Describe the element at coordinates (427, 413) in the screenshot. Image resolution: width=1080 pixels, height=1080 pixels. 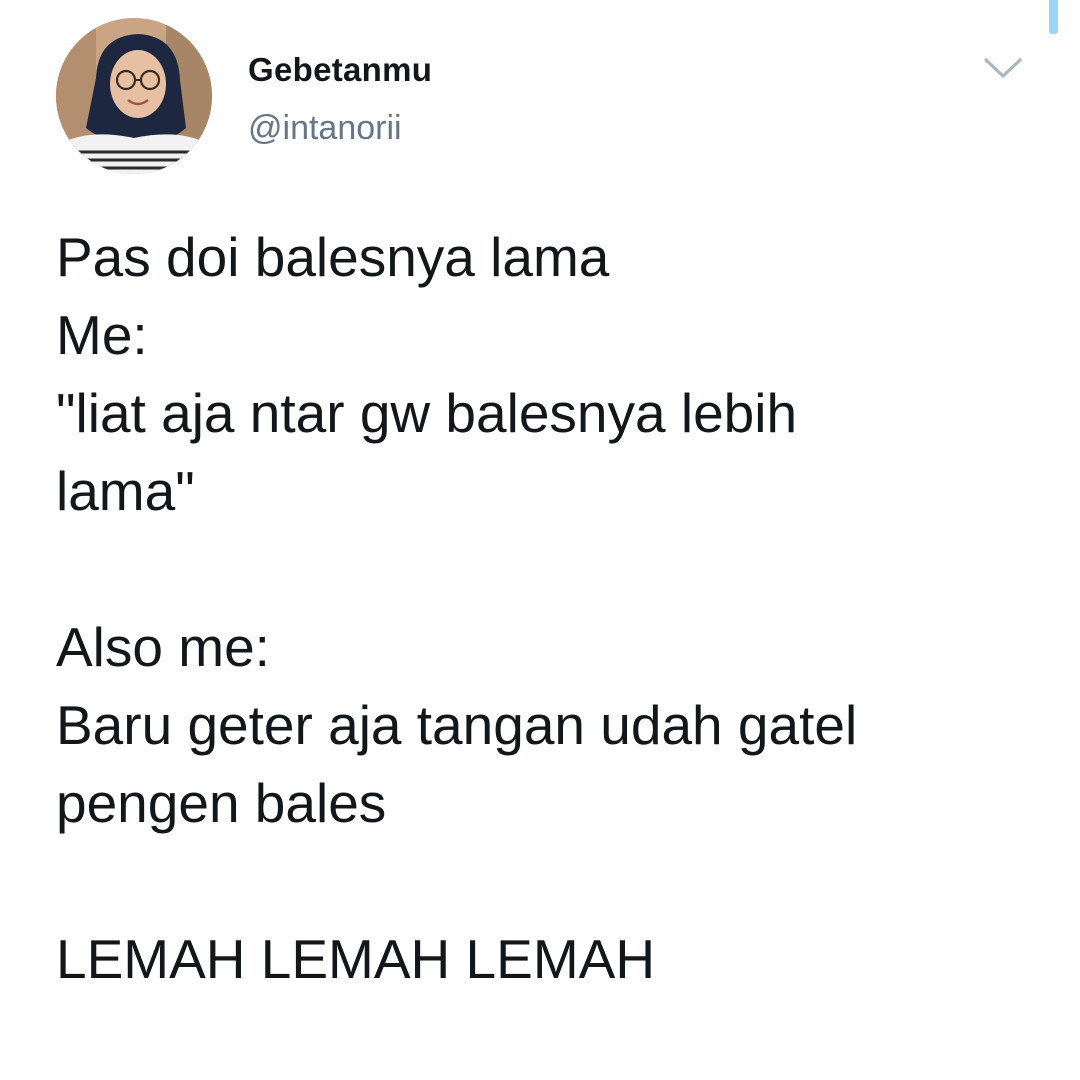
I see `tweet-text-line: "liat aja ntar gw balesnya lebih` at that location.